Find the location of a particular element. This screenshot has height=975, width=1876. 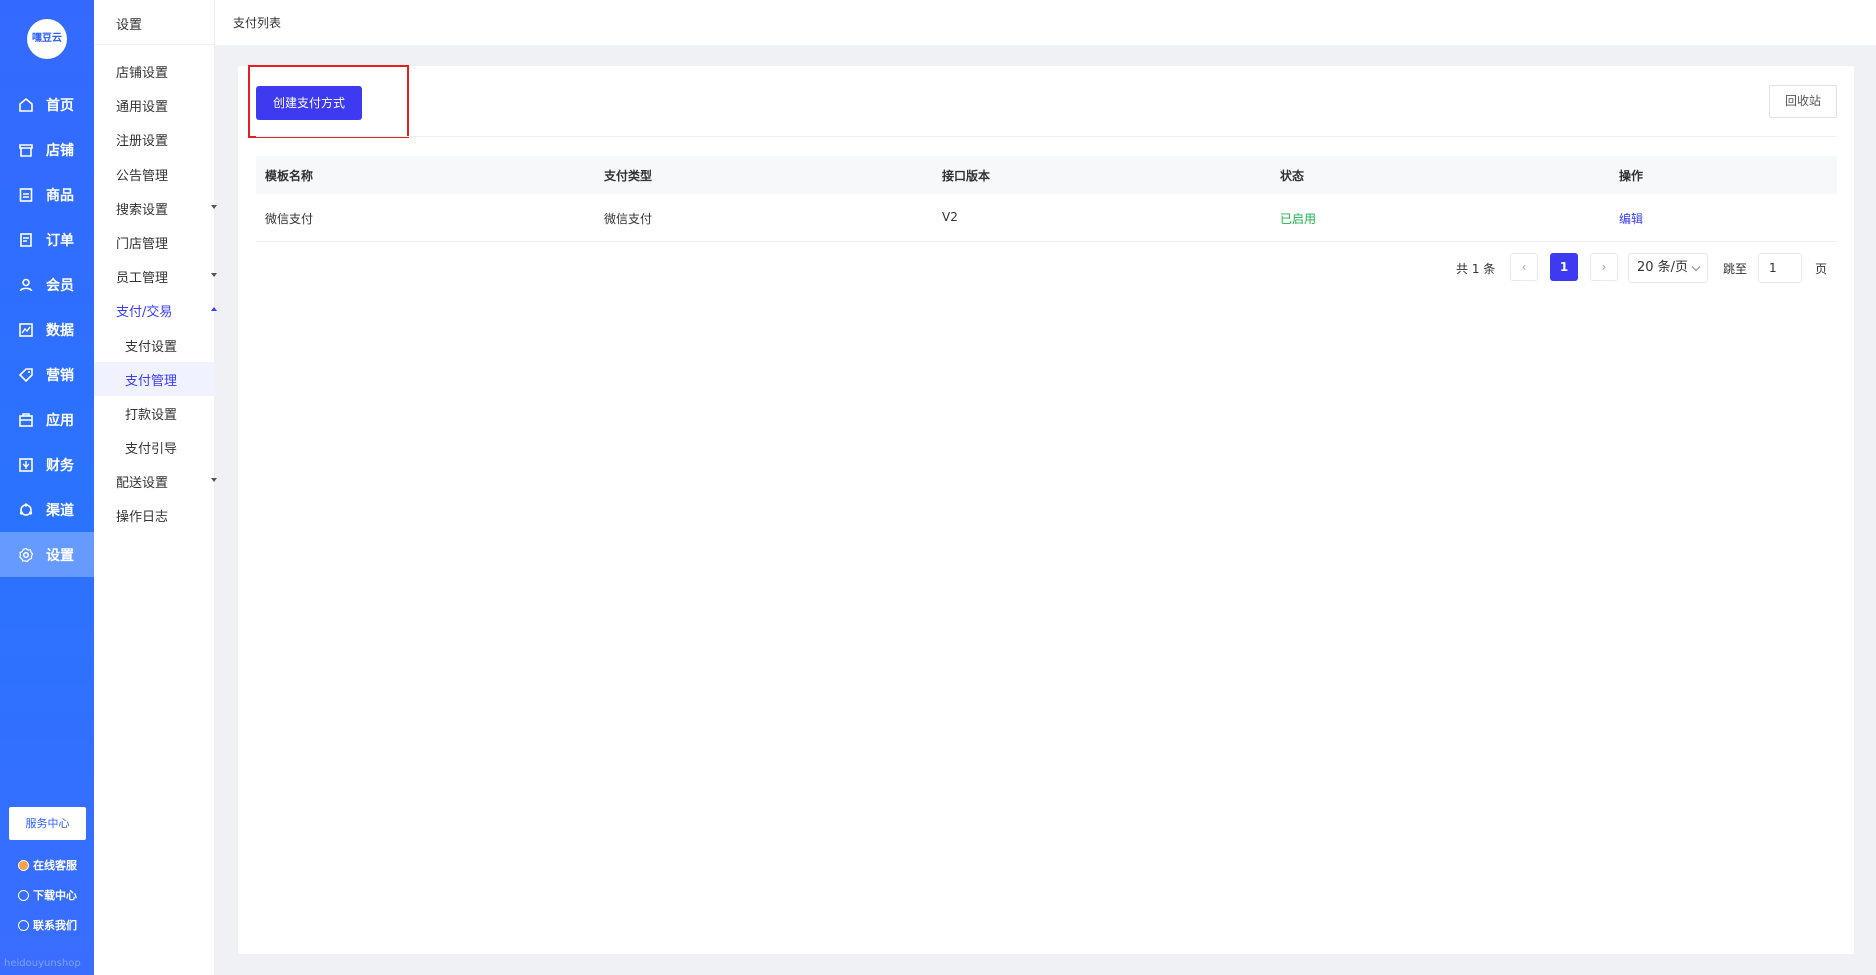

gear-icon is located at coordinates (26, 555).